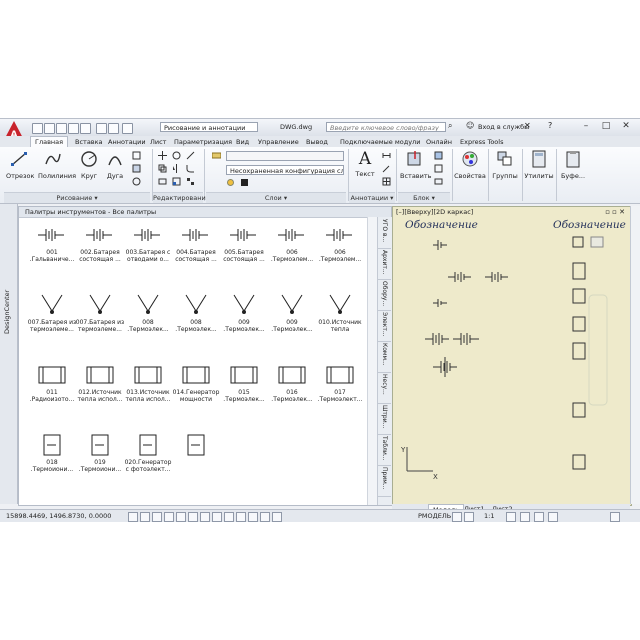 The width and height of the screenshot is (640, 640). Describe the element at coordinates (340, 321) in the screenshot. I see `palette-tool: 010.Источник тепла` at that location.